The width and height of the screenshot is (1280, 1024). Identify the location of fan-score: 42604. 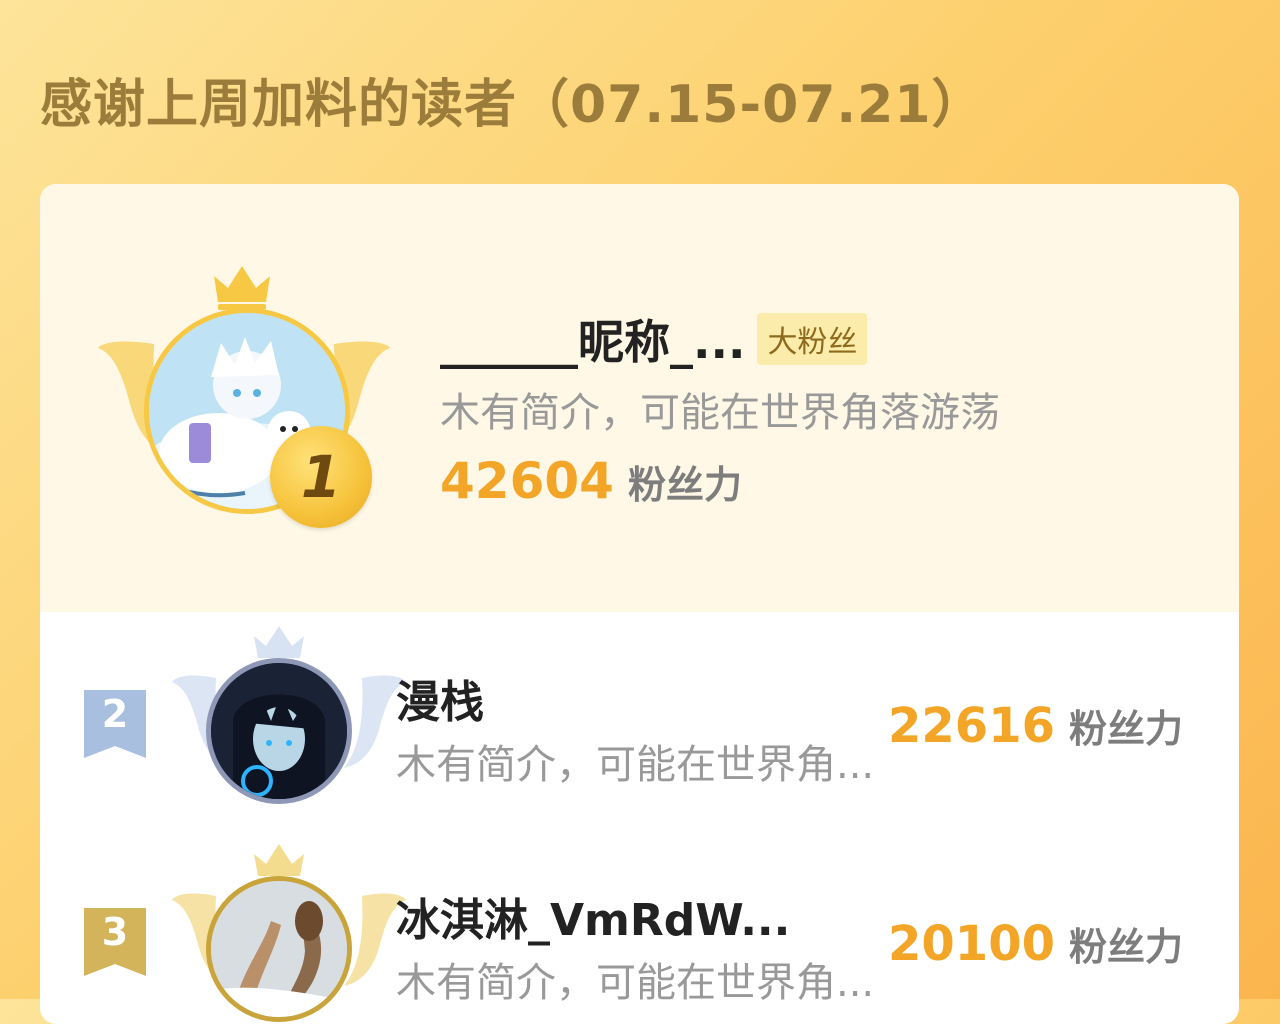
(527, 481).